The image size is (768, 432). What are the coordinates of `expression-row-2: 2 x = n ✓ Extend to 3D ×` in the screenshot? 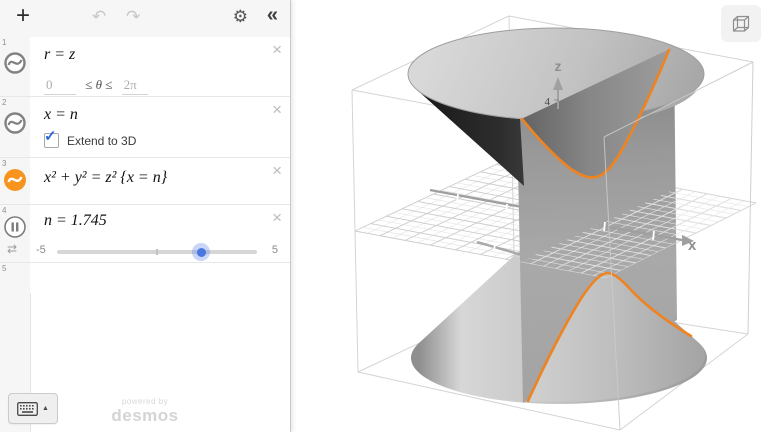 It's located at (145, 127).